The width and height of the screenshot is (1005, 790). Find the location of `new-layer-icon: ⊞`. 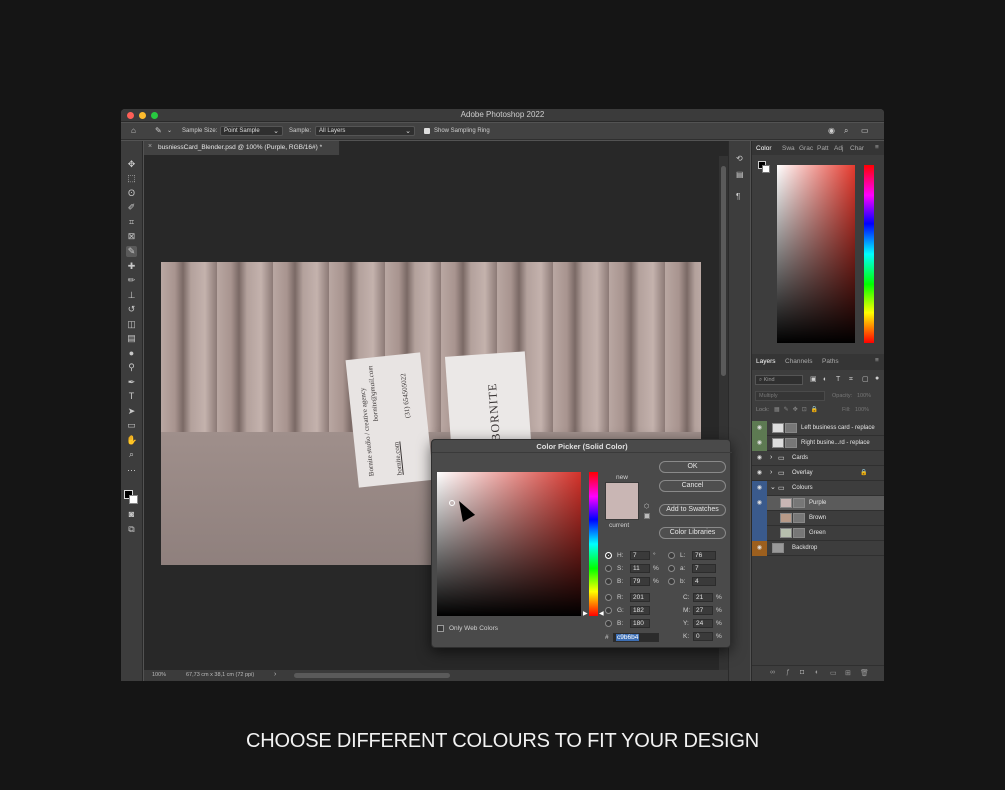

new-layer-icon: ⊞ is located at coordinates (848, 673).